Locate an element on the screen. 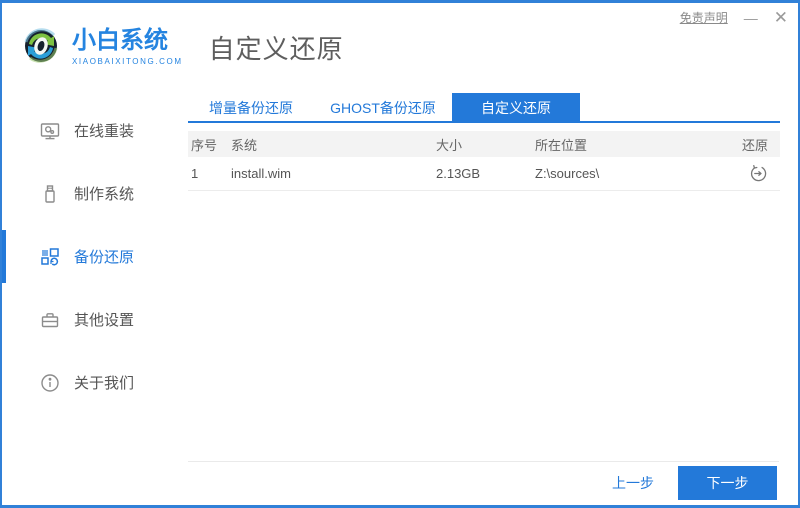  sidebar-item-label: 制作系统 is located at coordinates (104, 194).